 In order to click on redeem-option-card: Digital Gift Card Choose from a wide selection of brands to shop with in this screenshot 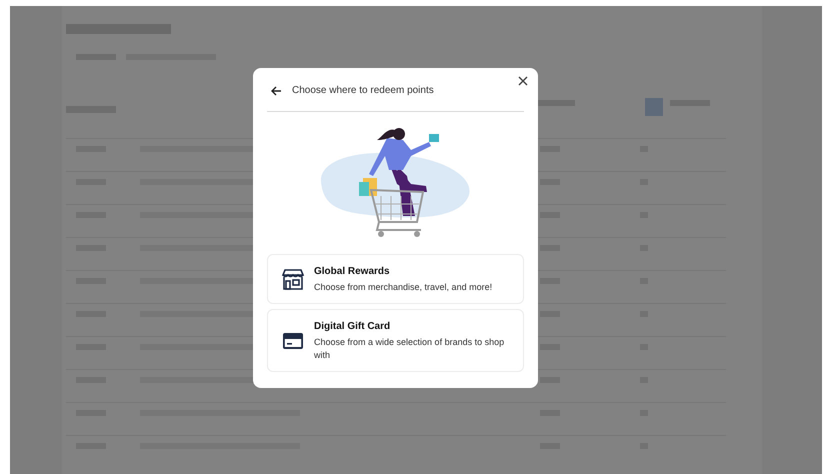, I will do `click(395, 340)`.